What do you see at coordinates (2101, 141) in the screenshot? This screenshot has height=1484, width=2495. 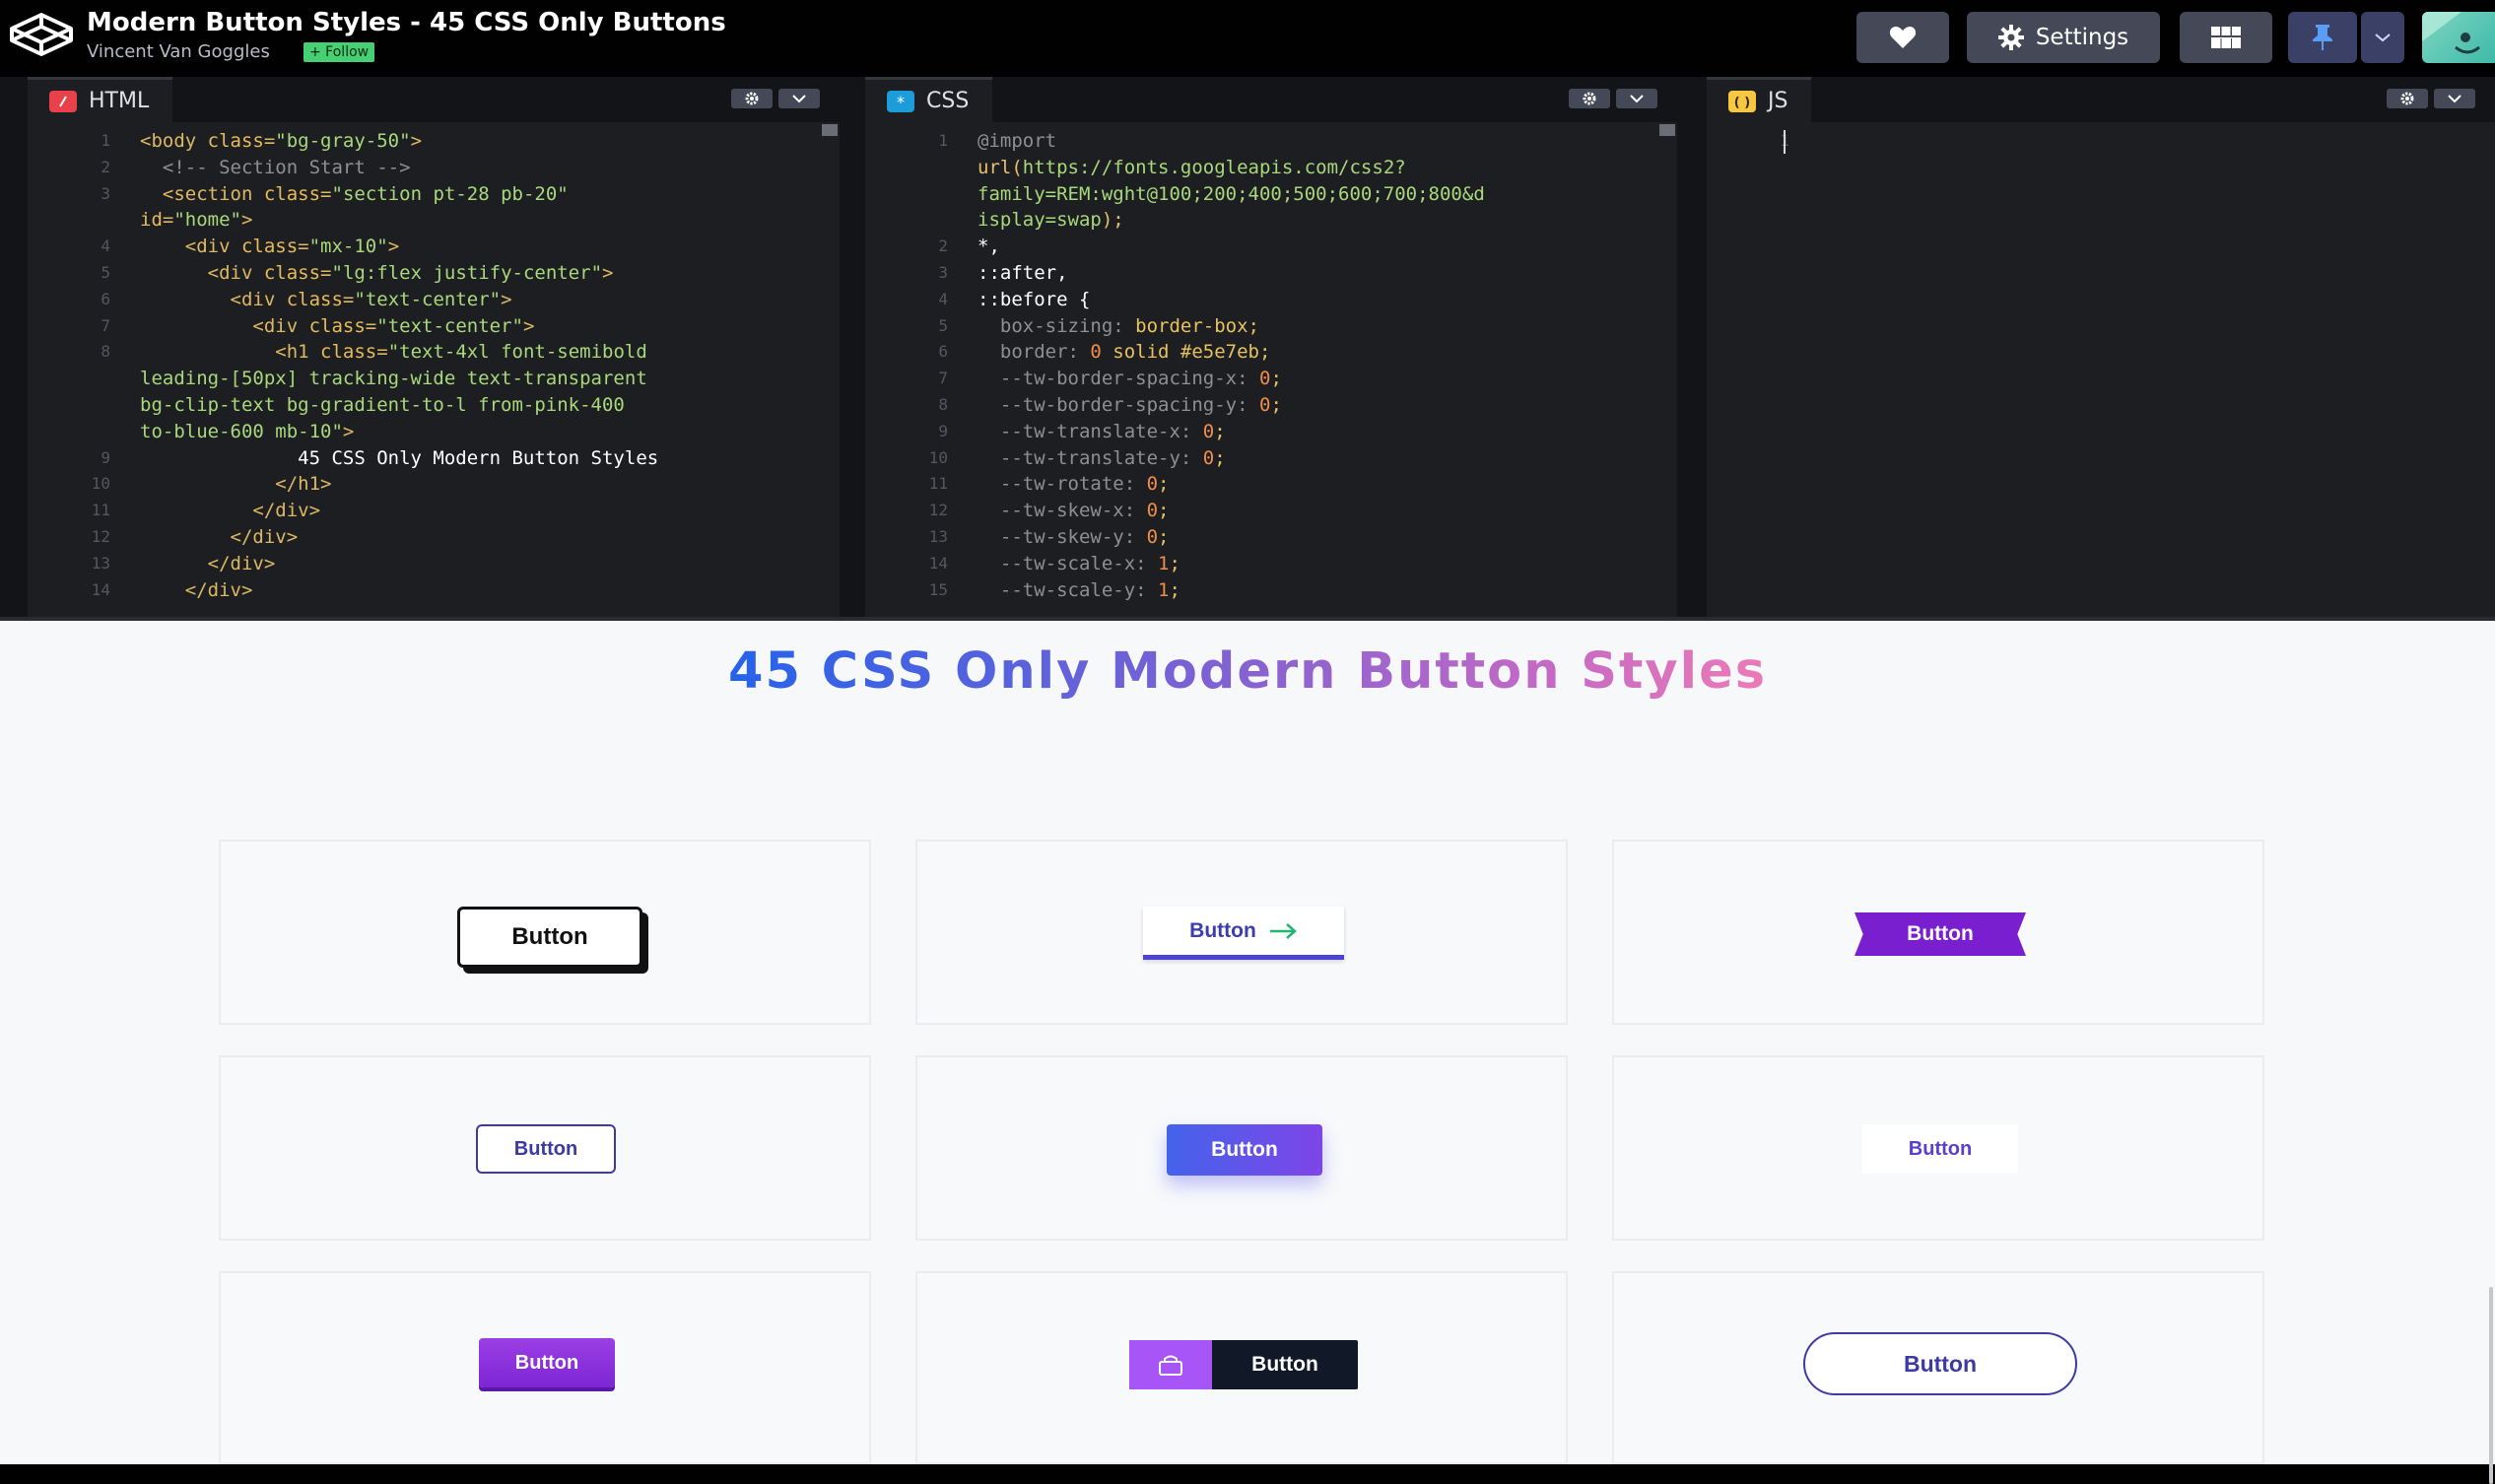 I see `code-line: 1` at bounding box center [2101, 141].